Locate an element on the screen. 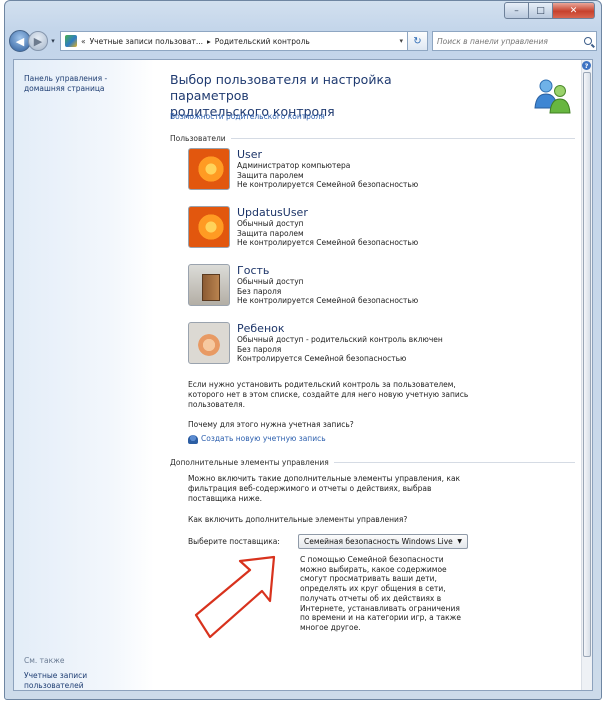 Image resolution: width=606 pixels, height=705 pixels. provider-description-line: по времени и на категории игр, а также is located at coordinates (380, 618).